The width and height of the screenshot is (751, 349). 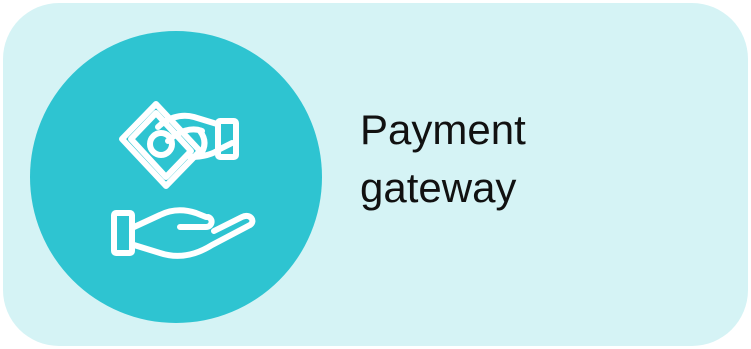 I want to click on hand-giving-money-icon, so click(x=183, y=180).